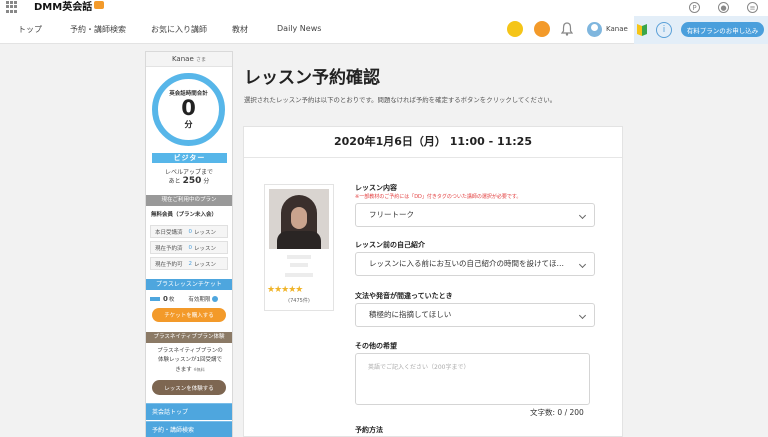  What do you see at coordinates (188, 124) in the screenshot?
I see `total-time-unit: 分` at bounding box center [188, 124].